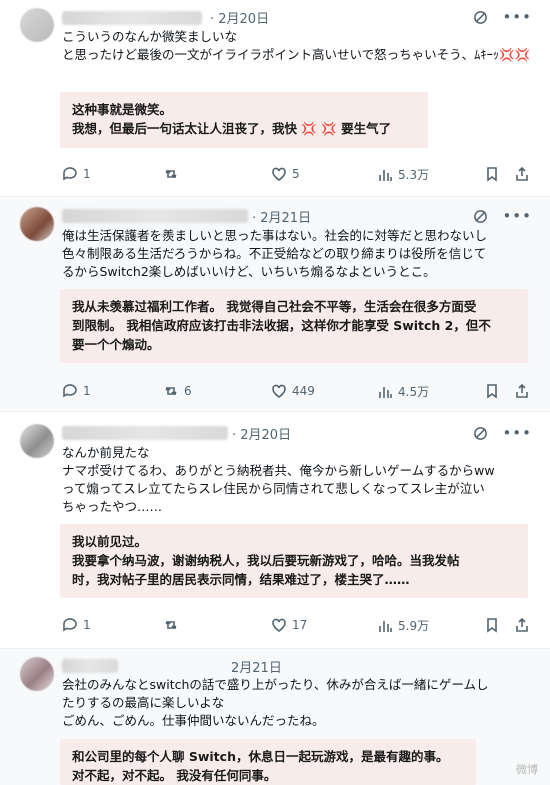 Image resolution: width=550 pixels, height=785 pixels. I want to click on translation-box: 这种事就是微笑。 我想，但最后一句话太让人沮丧了，我快 💢 💢 要生气了, so click(244, 120).